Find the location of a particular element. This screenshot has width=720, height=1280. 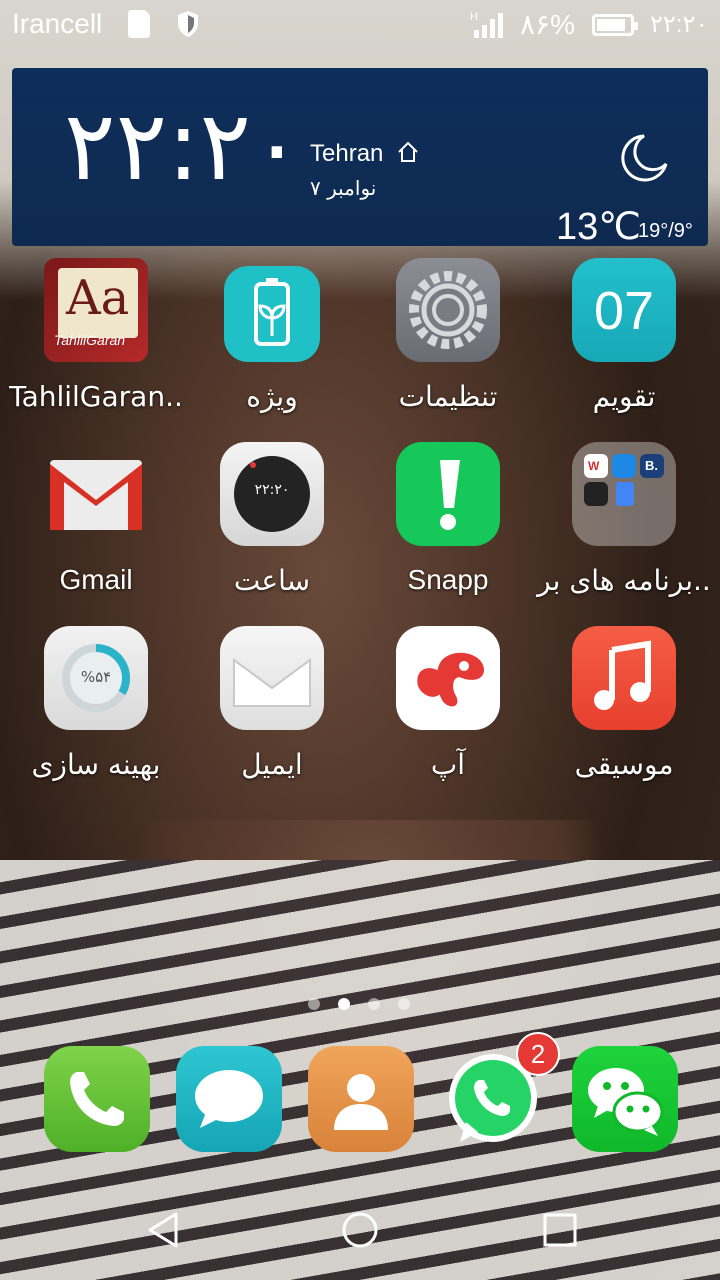

recents-icon is located at coordinates (560, 1230).